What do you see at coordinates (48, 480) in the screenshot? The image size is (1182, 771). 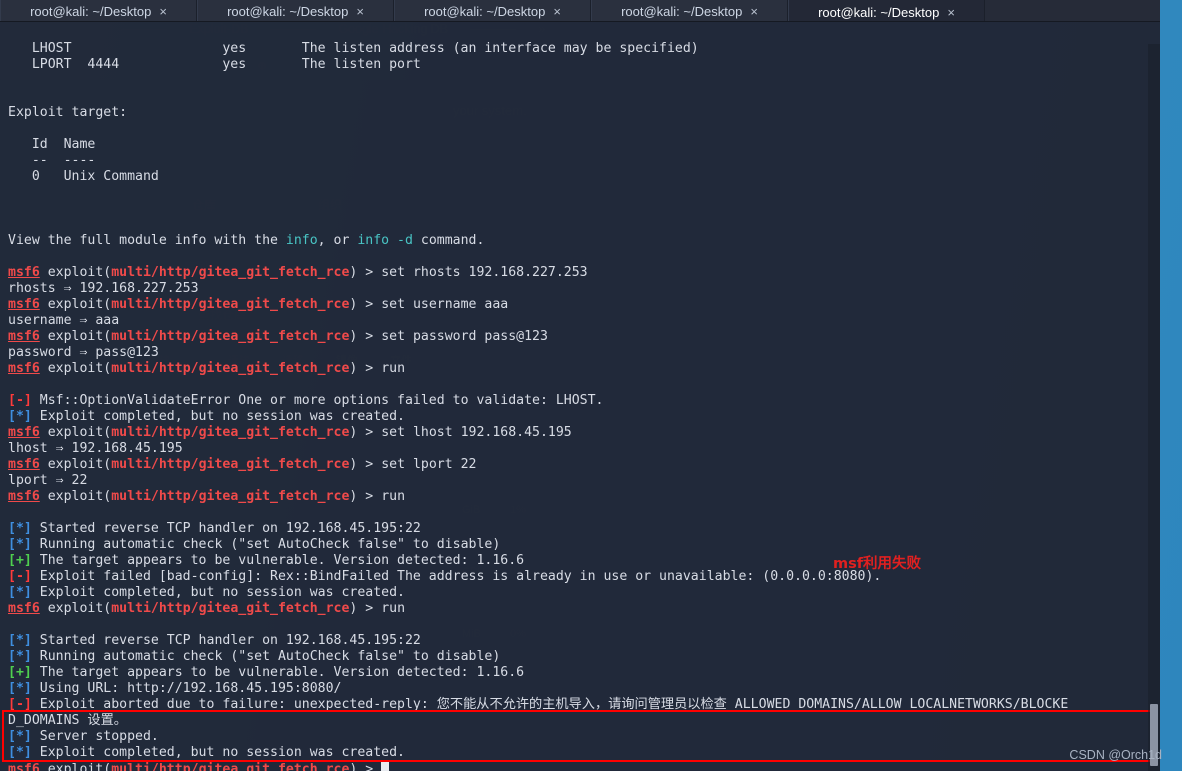 I see `terminal-text: lport ⇒ 22` at bounding box center [48, 480].